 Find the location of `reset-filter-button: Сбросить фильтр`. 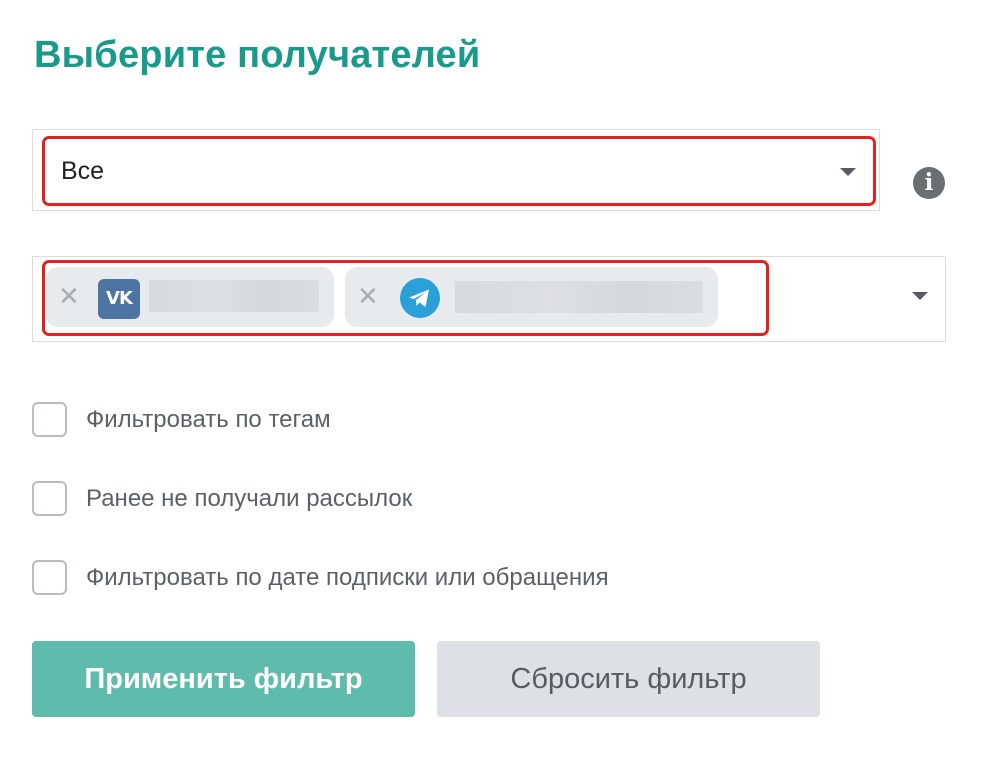

reset-filter-button: Сбросить фильтр is located at coordinates (628, 679).